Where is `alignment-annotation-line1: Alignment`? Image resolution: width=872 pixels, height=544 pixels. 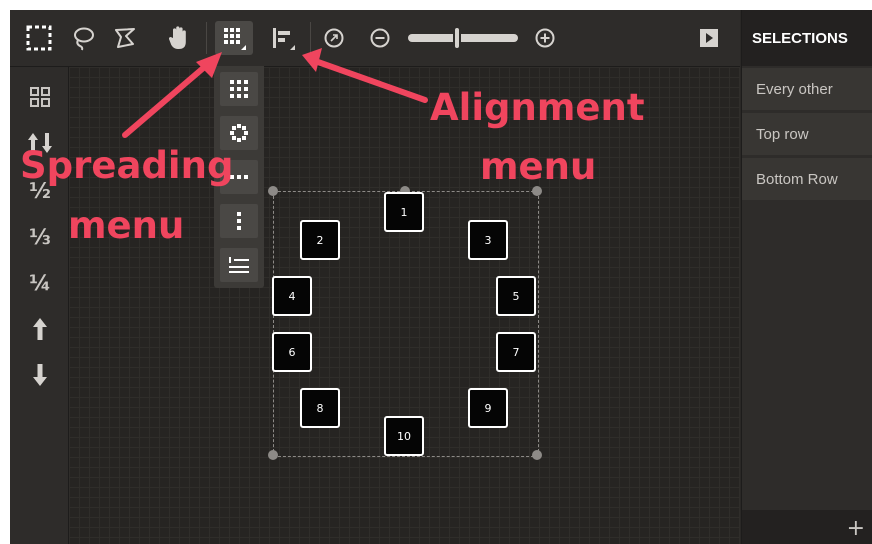
alignment-annotation-line1: Alignment is located at coordinates (537, 107).